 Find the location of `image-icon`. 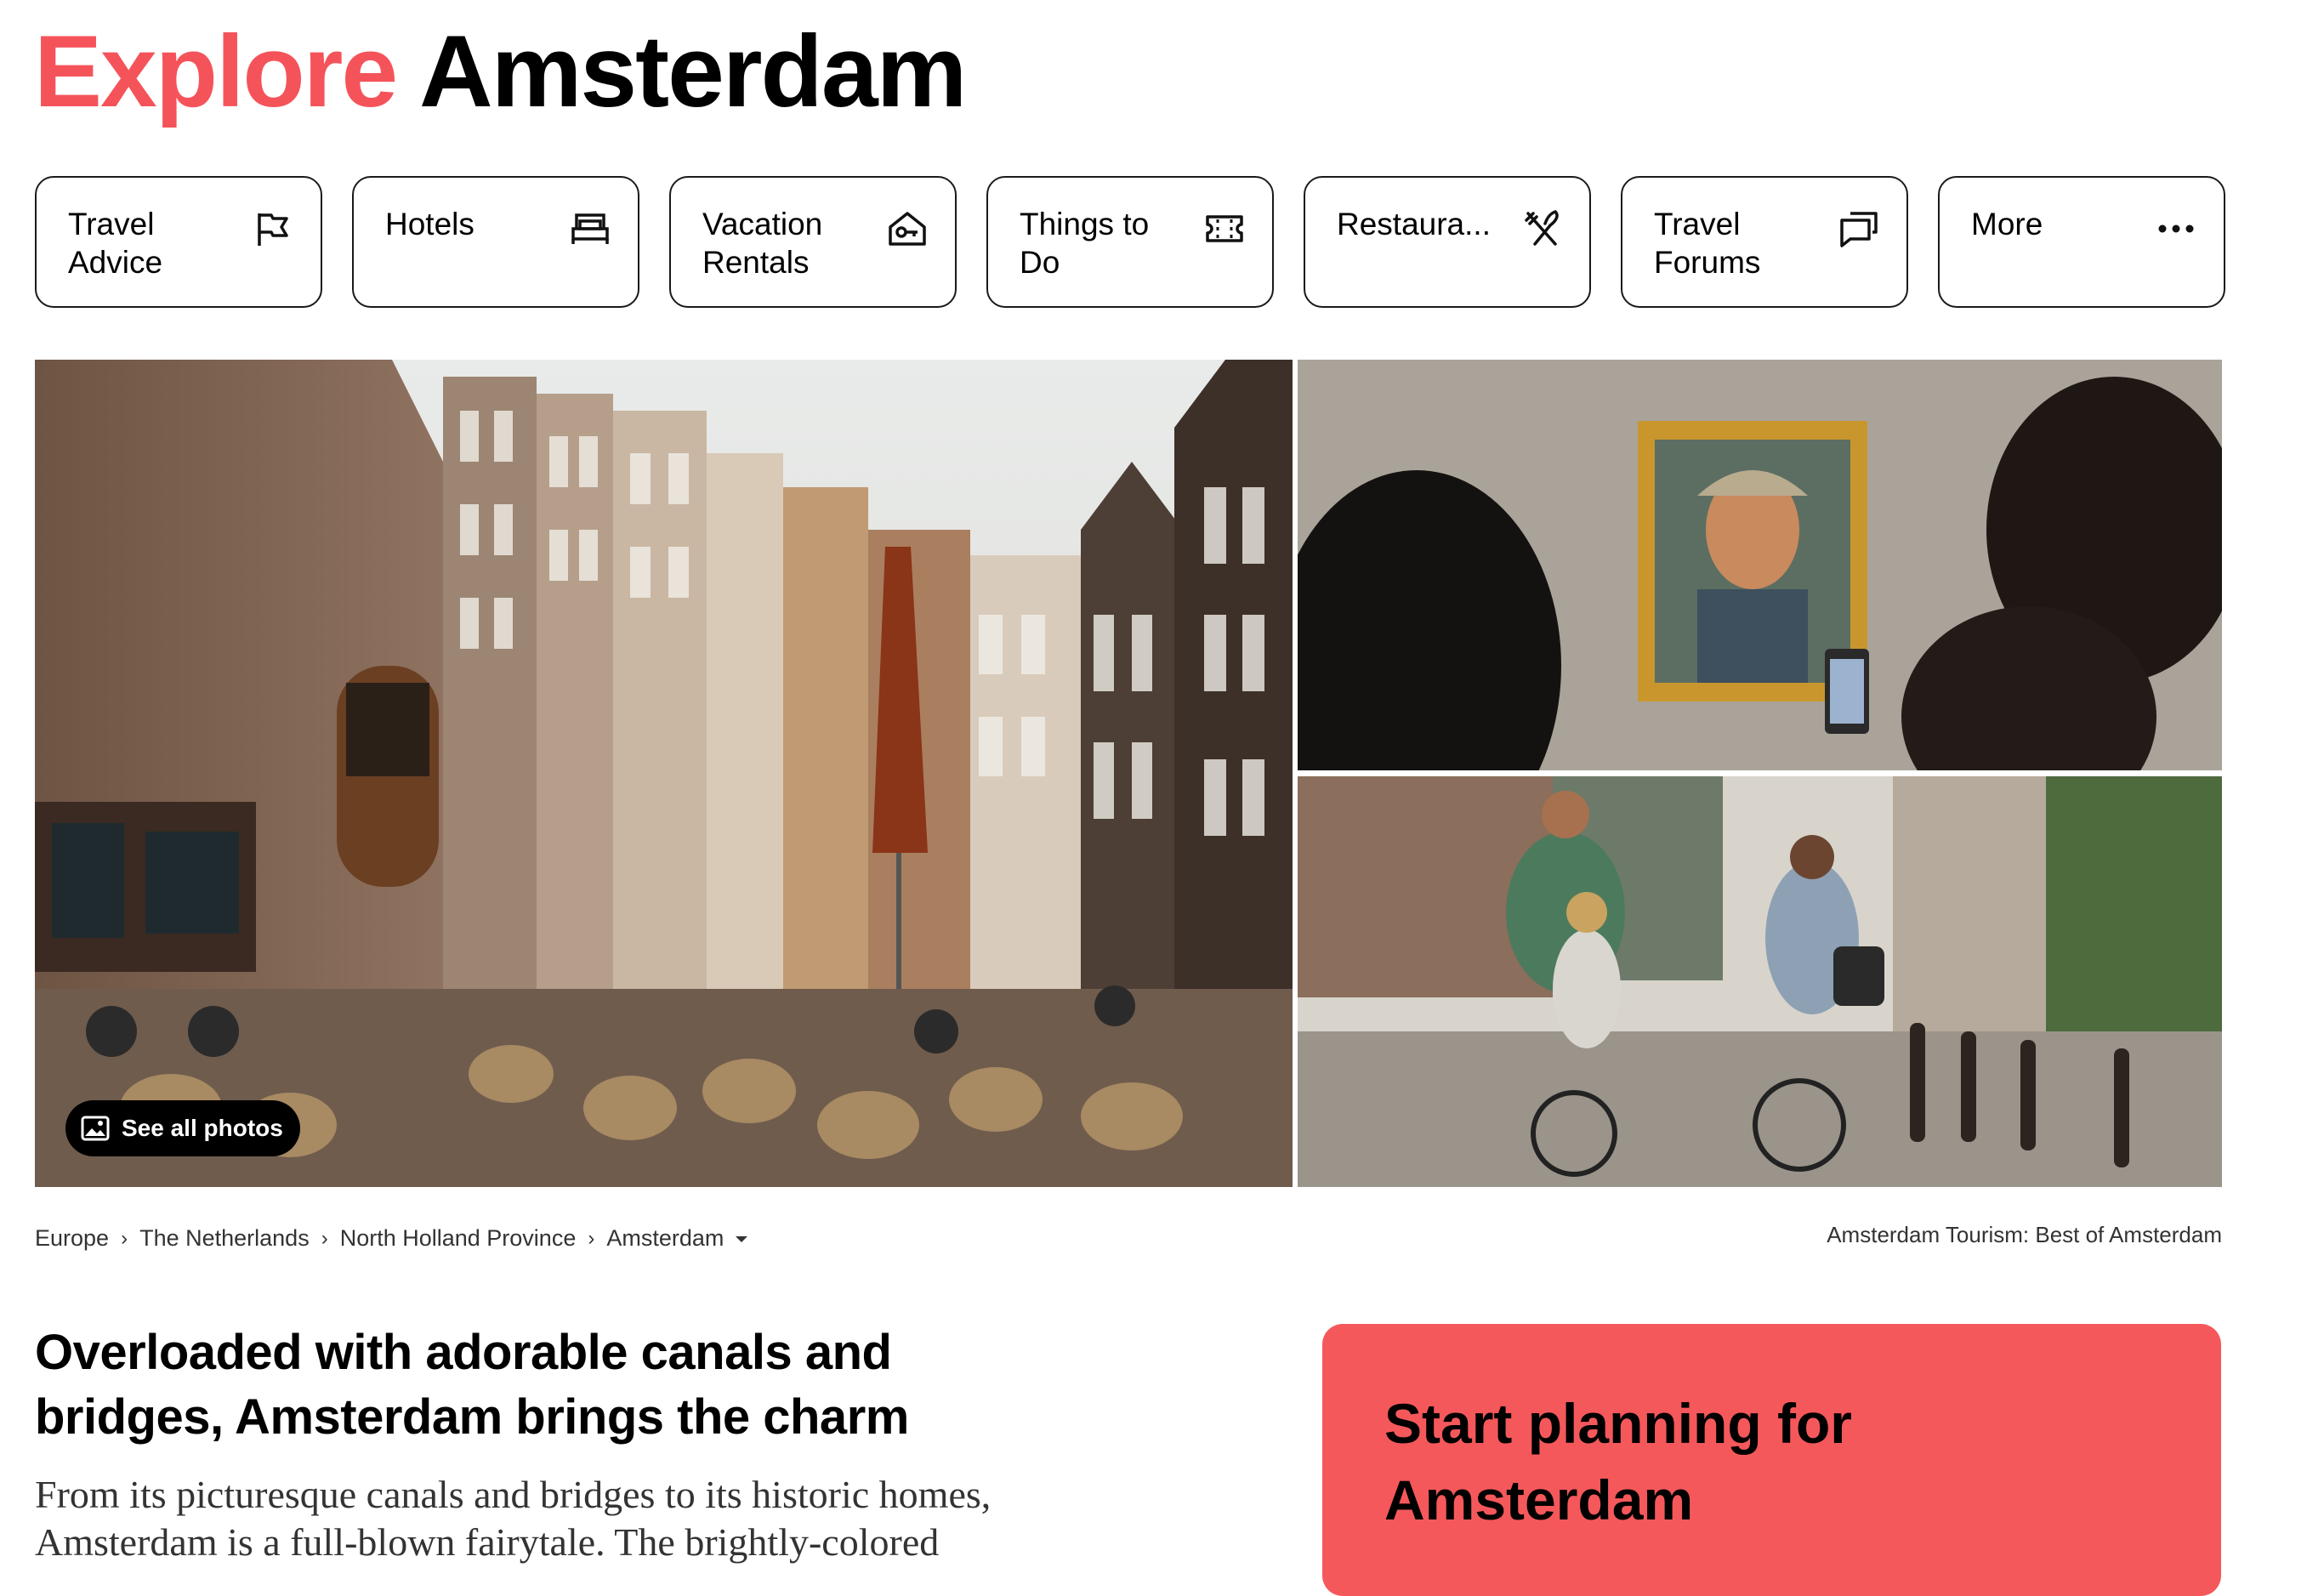

image-icon is located at coordinates (95, 1129).